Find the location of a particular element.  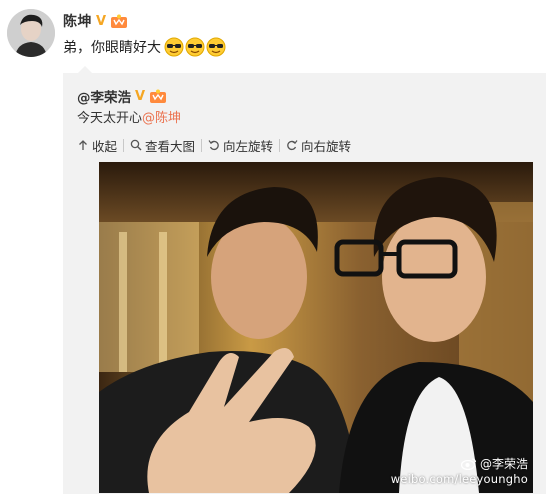

photo-watermark: @李荣浩 weibo.com/leeyoungho is located at coordinates (459, 470).